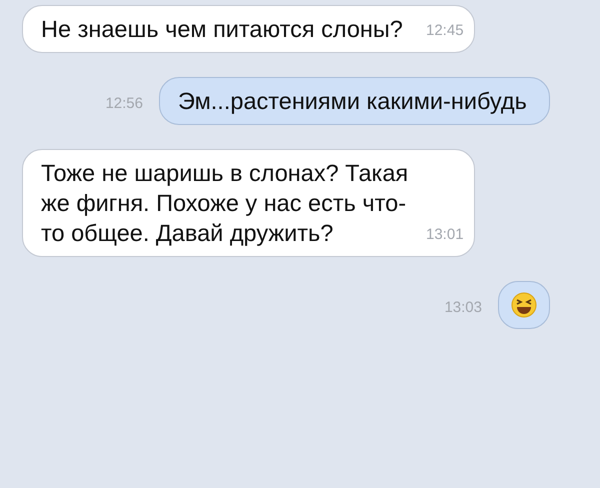  Describe the element at coordinates (445, 235) in the screenshot. I see `timestamp: 13:01` at that location.